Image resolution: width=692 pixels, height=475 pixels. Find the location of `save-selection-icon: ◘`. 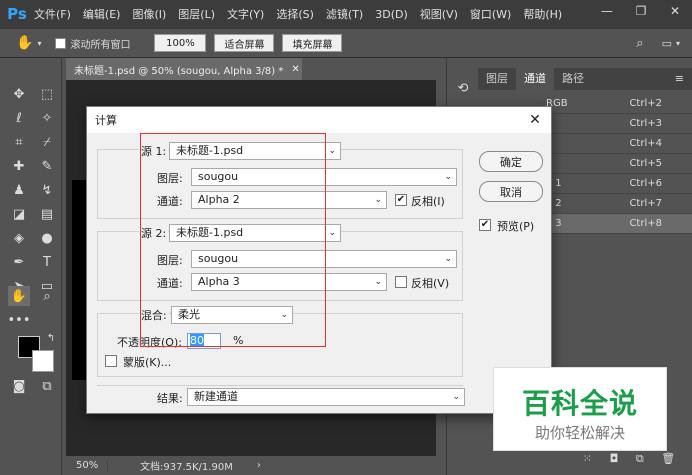

save-selection-icon: ◘ is located at coordinates (614, 460).